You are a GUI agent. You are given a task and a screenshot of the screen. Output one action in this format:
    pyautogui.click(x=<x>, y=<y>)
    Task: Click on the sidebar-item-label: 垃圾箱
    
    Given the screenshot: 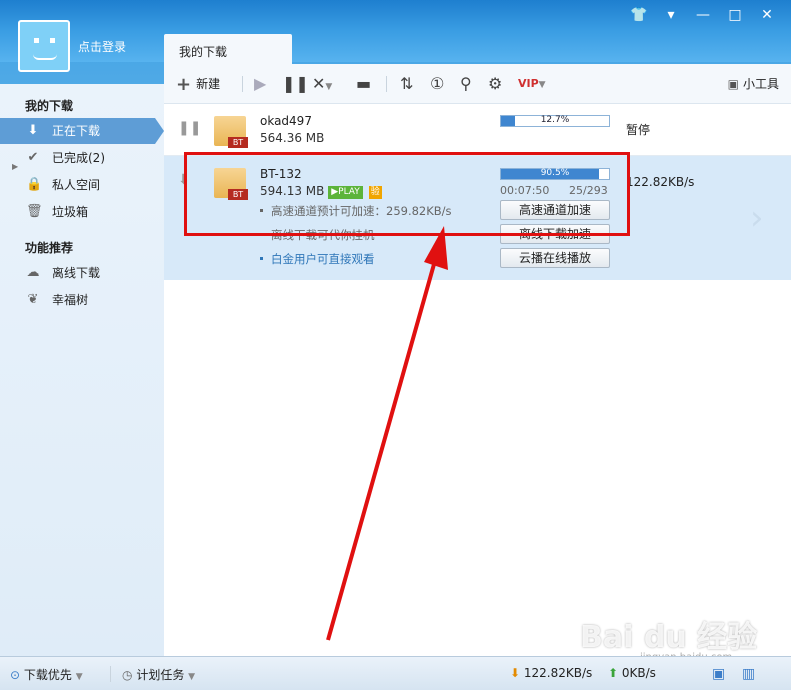 What is the action you would take?
    pyautogui.click(x=70, y=212)
    